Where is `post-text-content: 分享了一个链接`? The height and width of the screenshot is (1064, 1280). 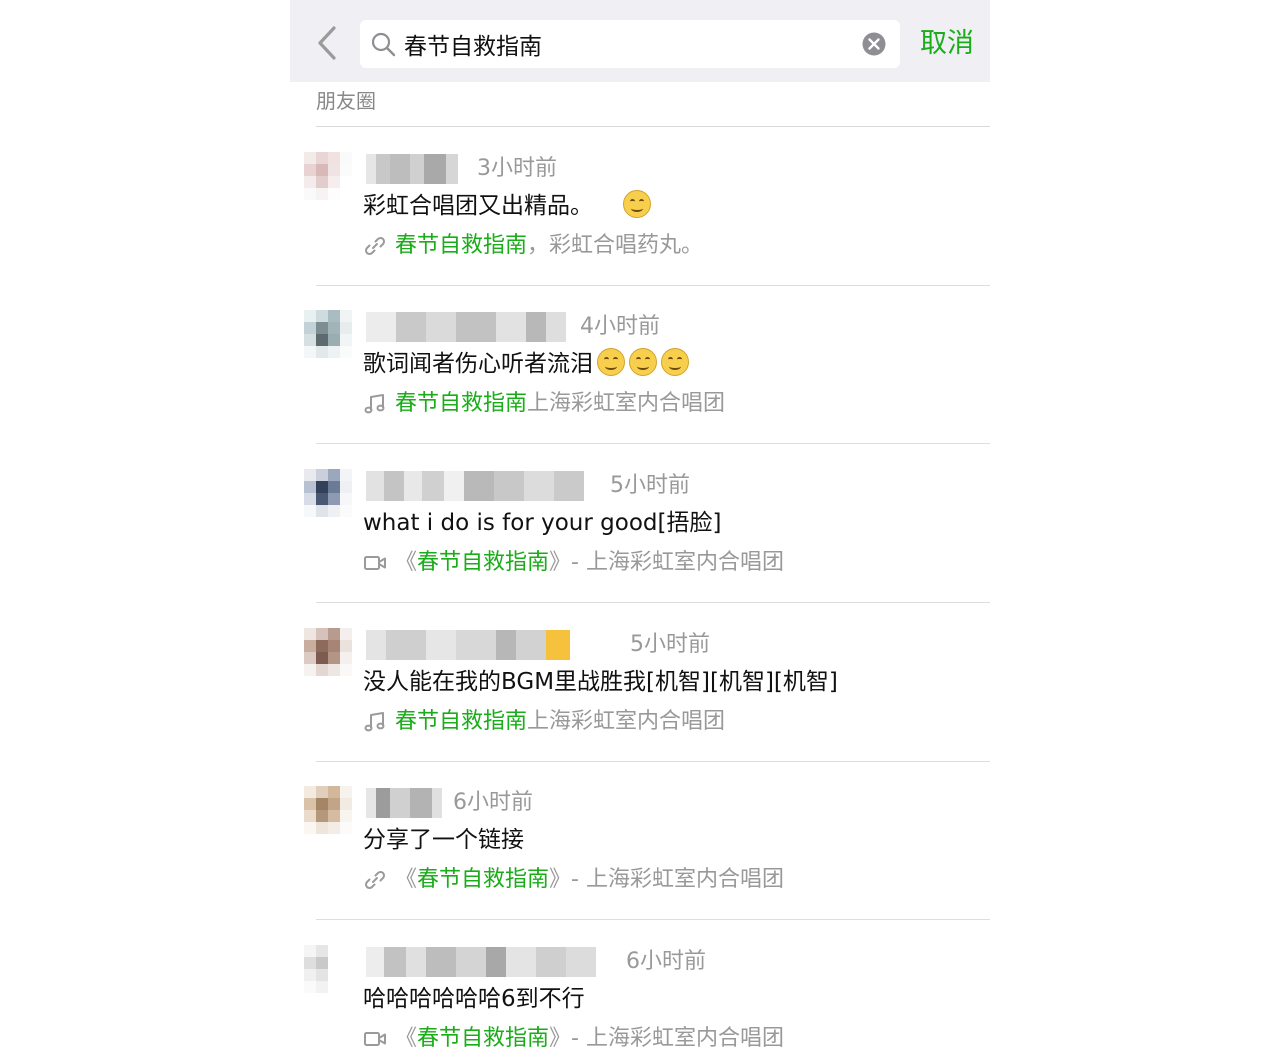
post-text-content: 分享了一个链接 is located at coordinates (443, 840).